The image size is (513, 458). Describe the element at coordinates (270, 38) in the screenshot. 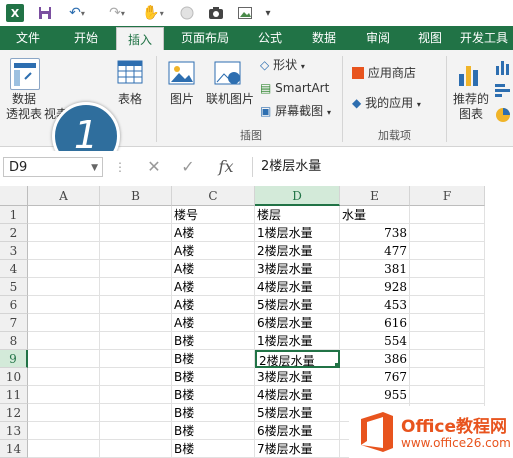

I see `tab-formulas: 公式` at that location.